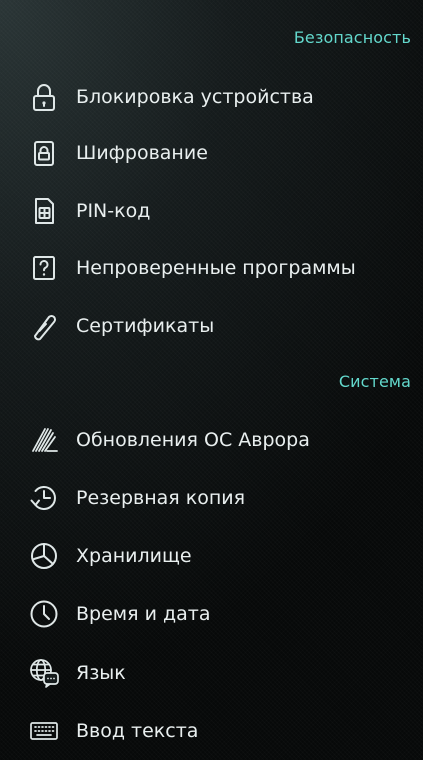  I want to click on settings-item-pin-code: PIN-код, so click(219, 211).